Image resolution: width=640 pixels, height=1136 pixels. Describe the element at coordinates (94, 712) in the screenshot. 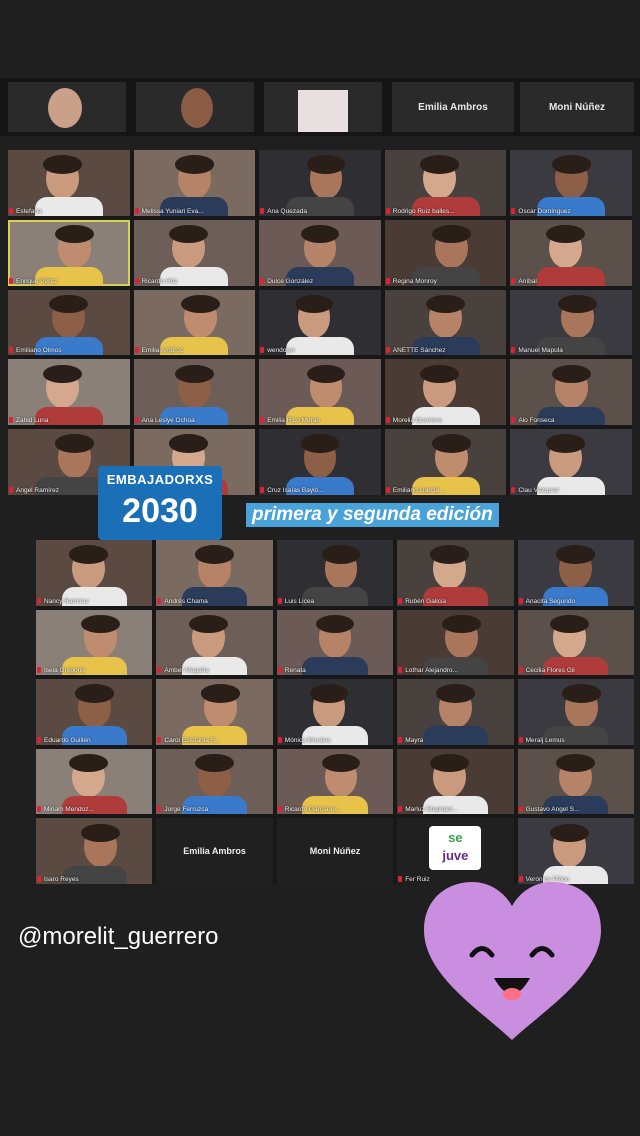

I see `participant-video-tile: Eduardo Guillén` at that location.